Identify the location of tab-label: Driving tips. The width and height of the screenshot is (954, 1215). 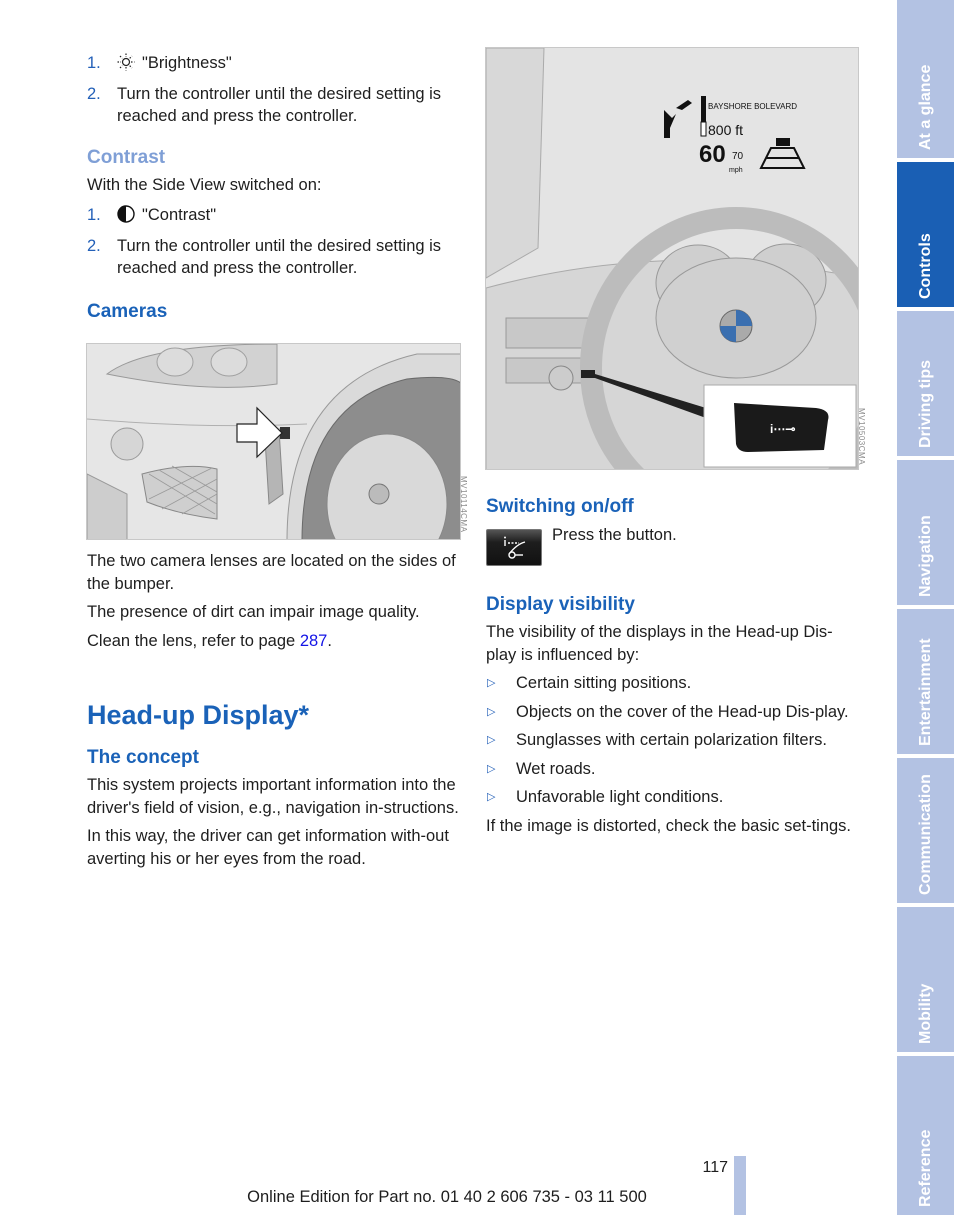
(925, 403).